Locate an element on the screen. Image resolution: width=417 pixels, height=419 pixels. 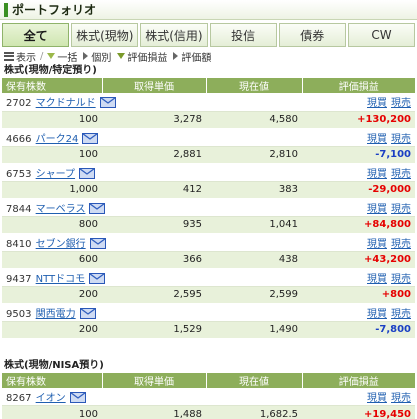
qty-cell: 800 is located at coordinates (52, 225).